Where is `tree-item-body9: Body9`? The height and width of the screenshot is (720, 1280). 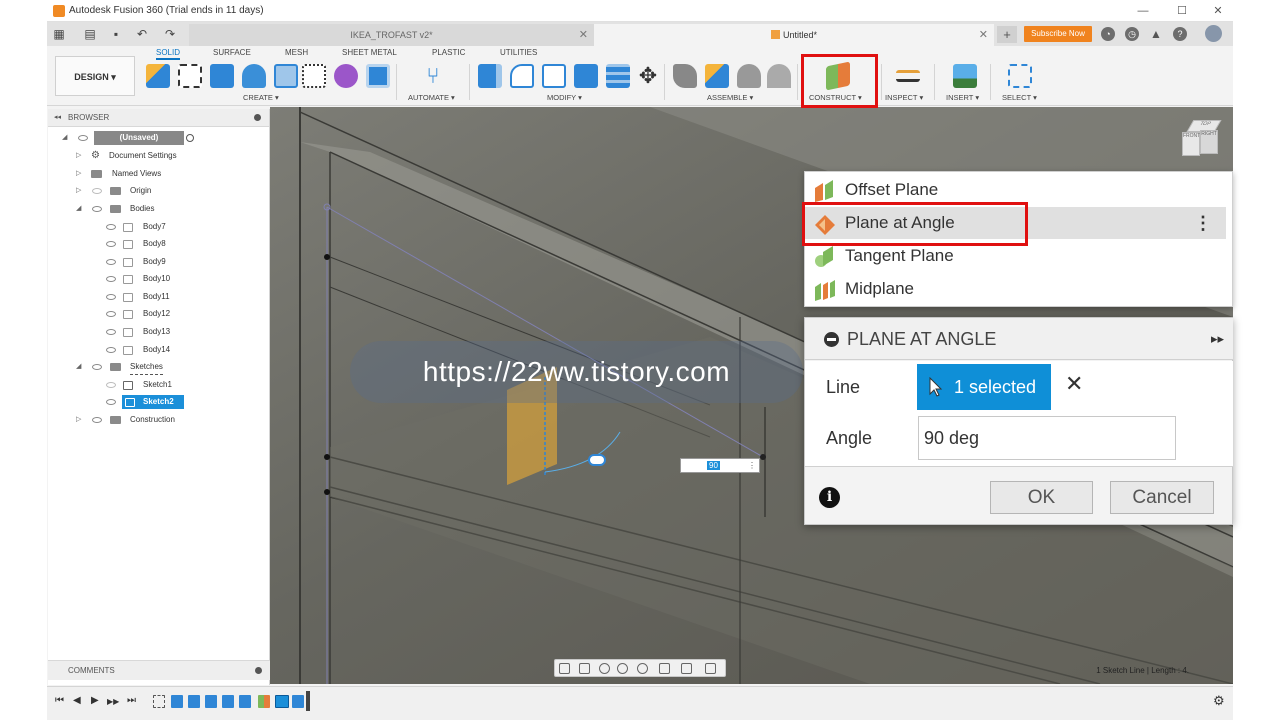
tree-item-body9: Body9 is located at coordinates (166, 262).